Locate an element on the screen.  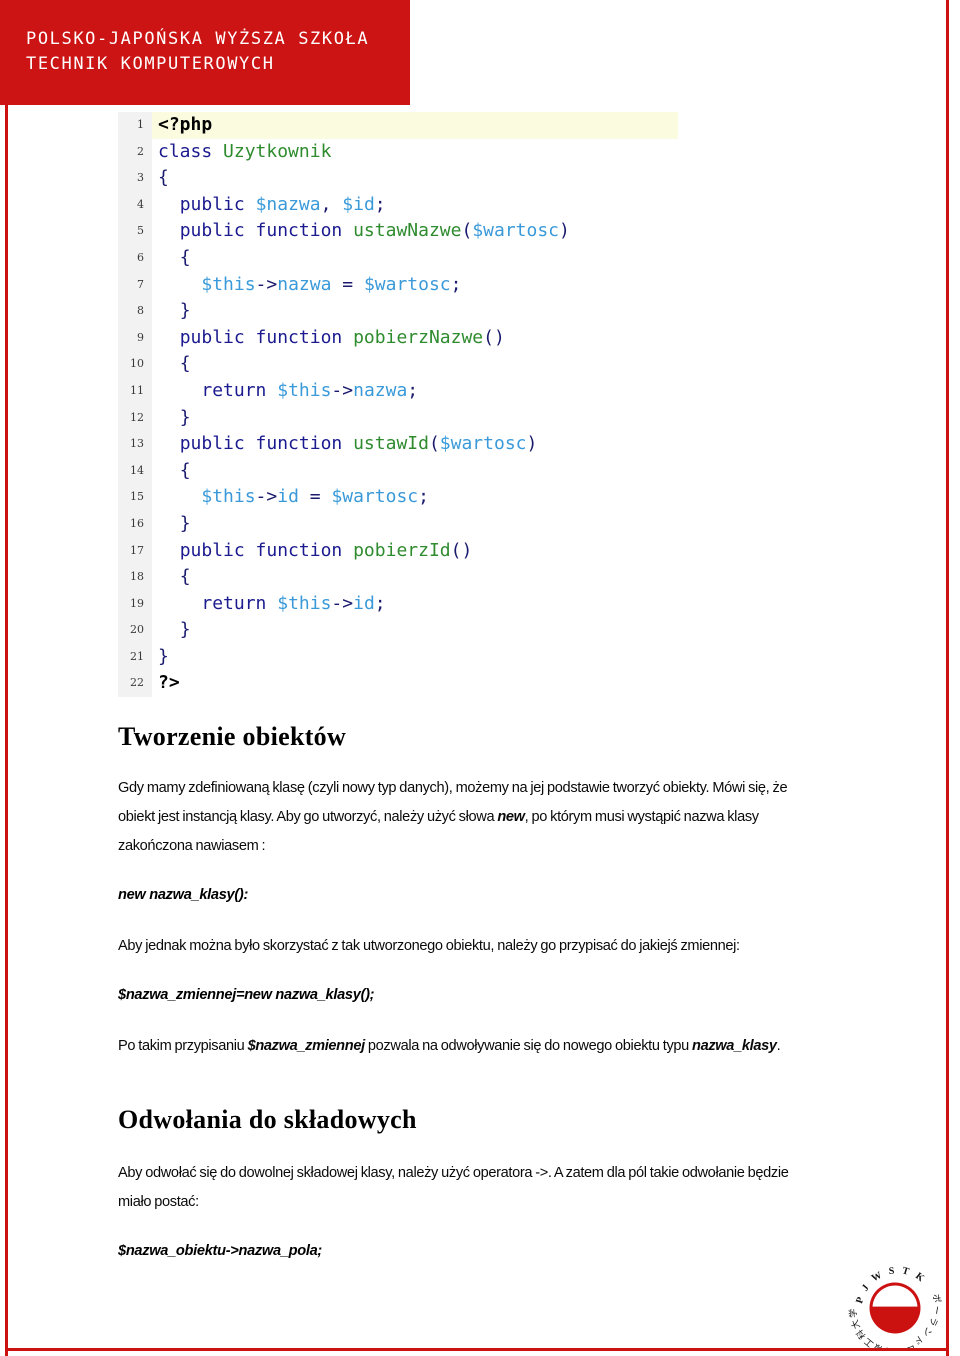
code-line: 6 { is located at coordinates (398, 258).